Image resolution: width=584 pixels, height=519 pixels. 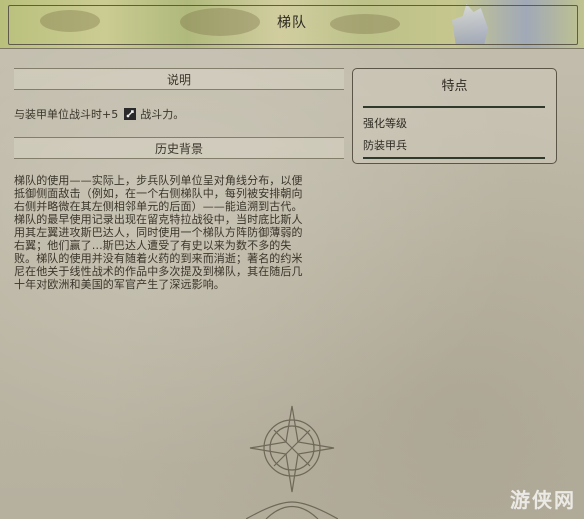 What do you see at coordinates (66, 114) in the screenshot?
I see `ability-text: 与装甲单位战斗时+5` at bounding box center [66, 114].